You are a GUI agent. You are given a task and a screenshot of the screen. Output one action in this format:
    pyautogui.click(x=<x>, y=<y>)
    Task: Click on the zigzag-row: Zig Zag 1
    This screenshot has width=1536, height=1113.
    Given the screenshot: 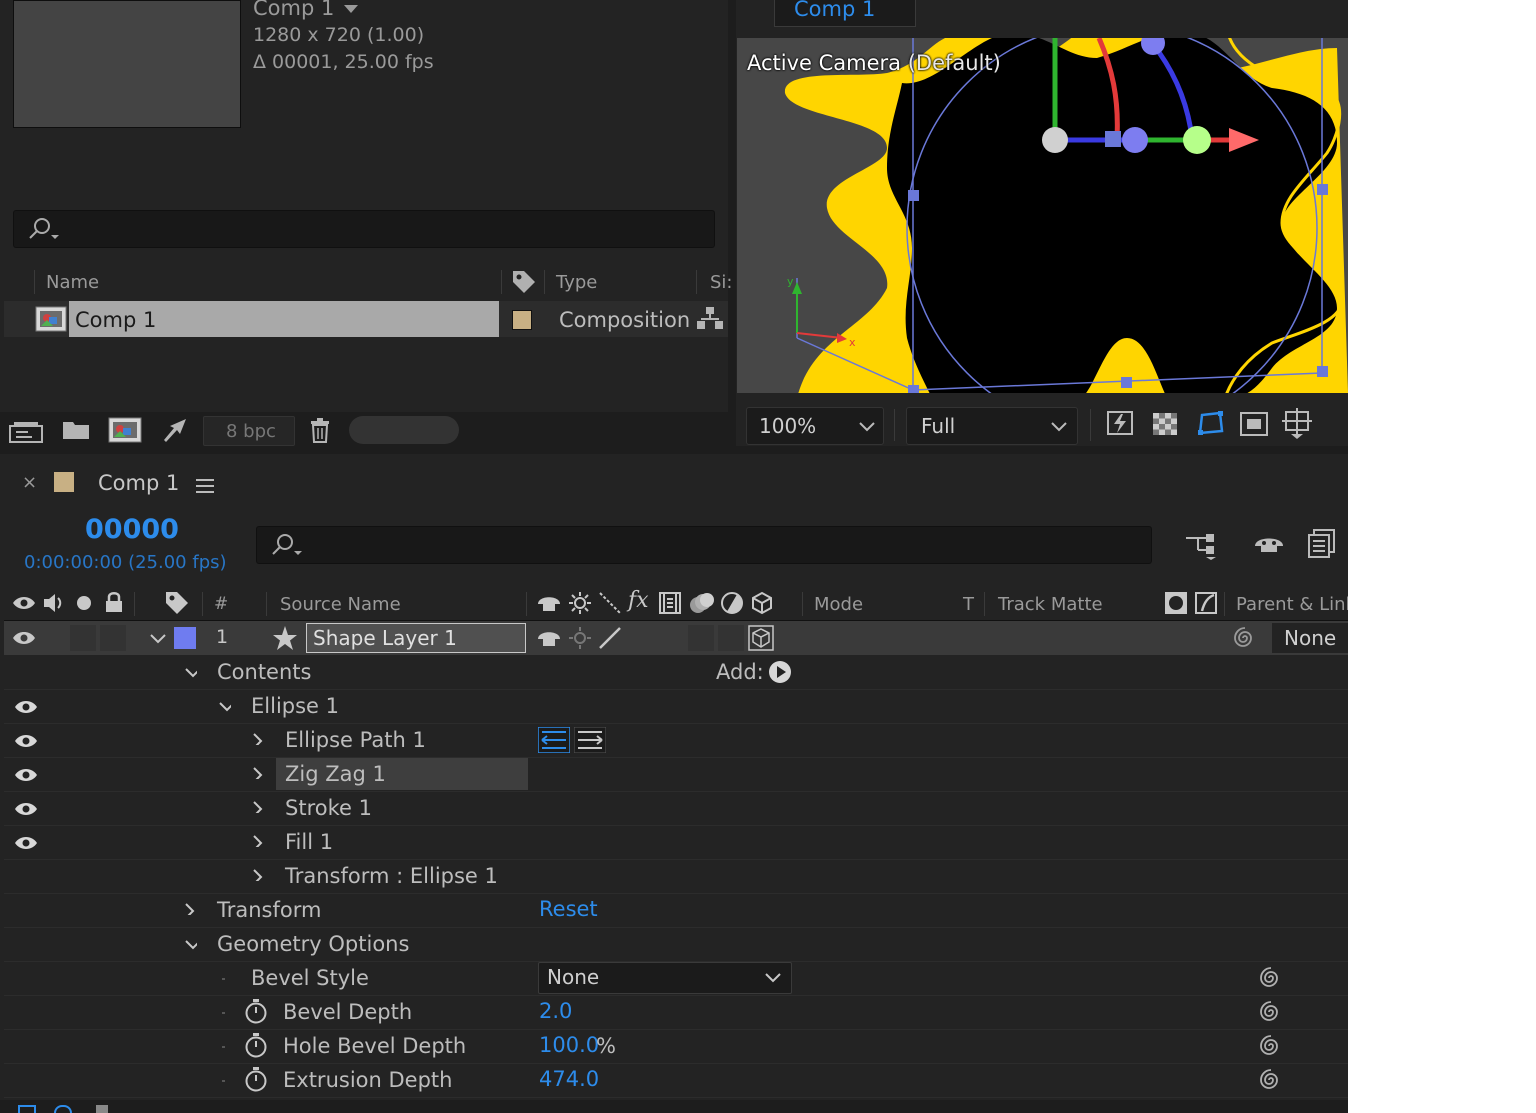 What is the action you would take?
    pyautogui.click(x=676, y=775)
    